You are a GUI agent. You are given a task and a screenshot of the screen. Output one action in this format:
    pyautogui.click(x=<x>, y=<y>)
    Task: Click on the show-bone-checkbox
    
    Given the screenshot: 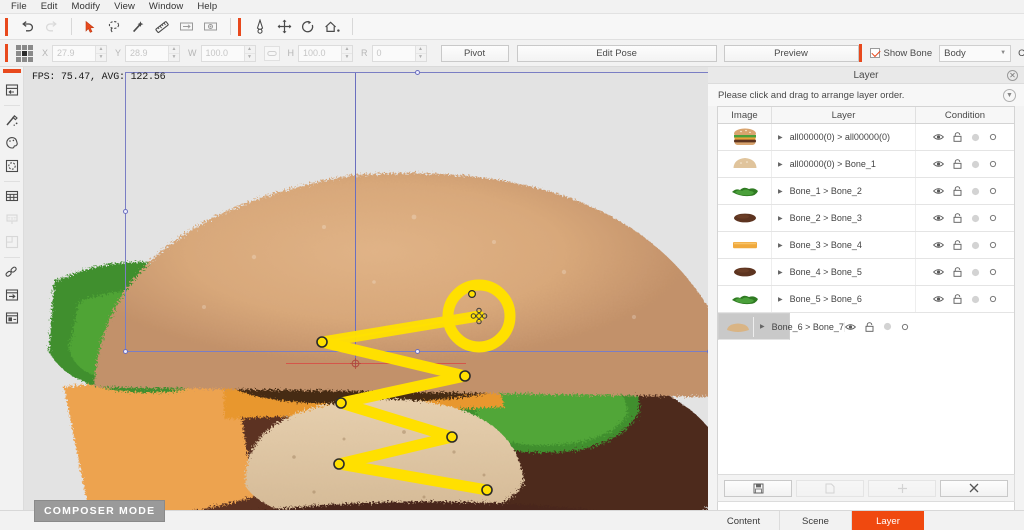 What is the action you would take?
    pyautogui.click(x=874, y=53)
    